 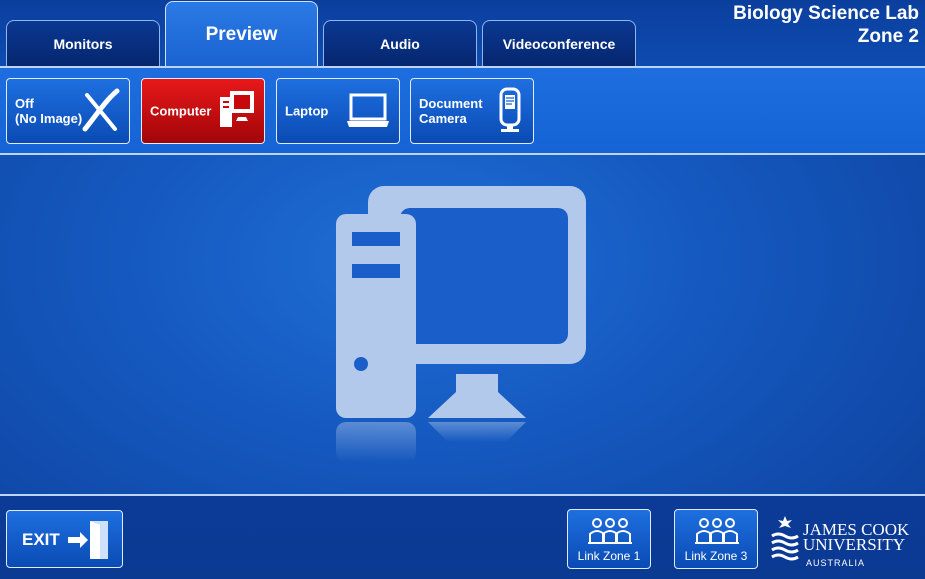 What do you see at coordinates (237, 109) in the screenshot?
I see `computer-icon` at bounding box center [237, 109].